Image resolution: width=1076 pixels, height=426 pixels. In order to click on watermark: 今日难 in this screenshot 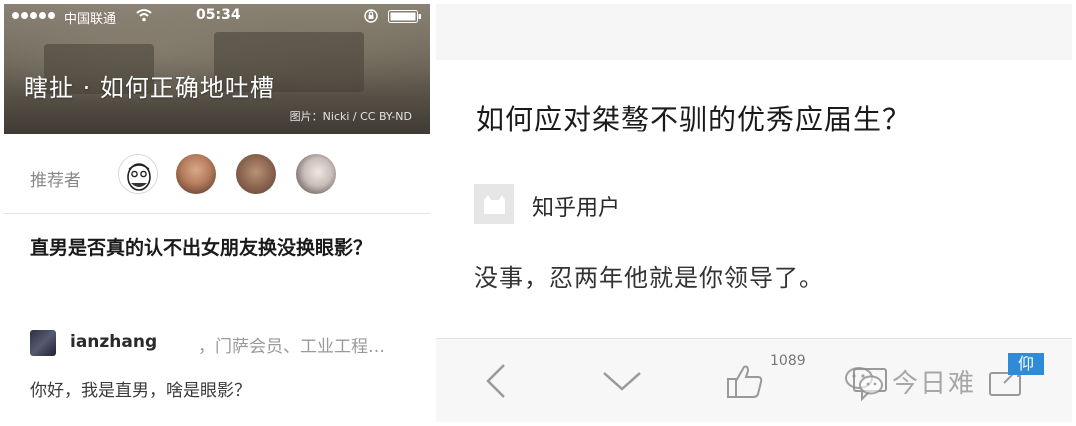, I will do `click(910, 381)`.